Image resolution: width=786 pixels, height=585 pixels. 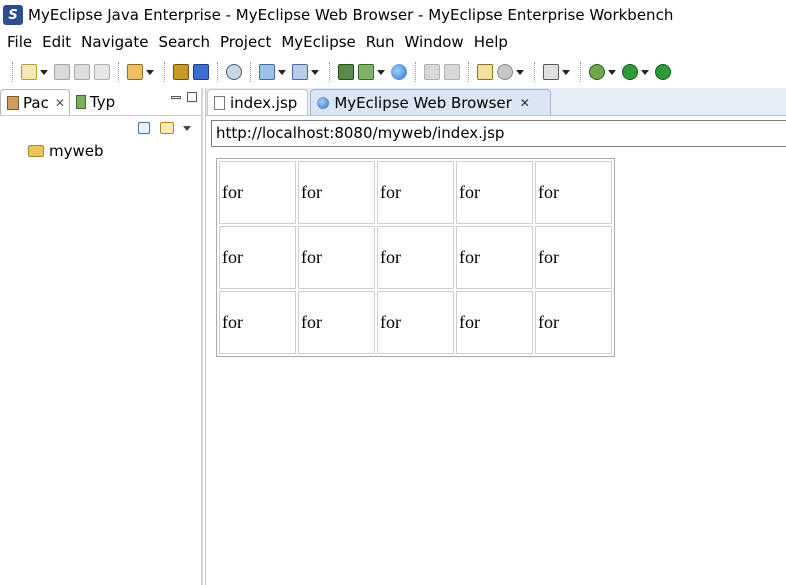 What do you see at coordinates (505, 72) in the screenshot?
I see `web-services-icon` at bounding box center [505, 72].